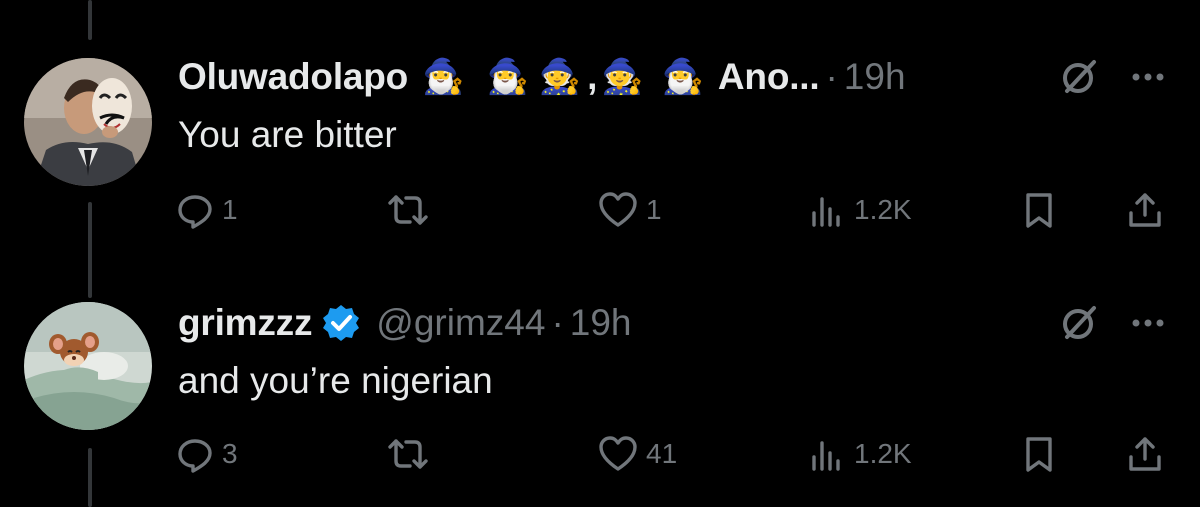  What do you see at coordinates (293, 77) in the screenshot?
I see `display-name: Oluwadolapo` at bounding box center [293, 77].